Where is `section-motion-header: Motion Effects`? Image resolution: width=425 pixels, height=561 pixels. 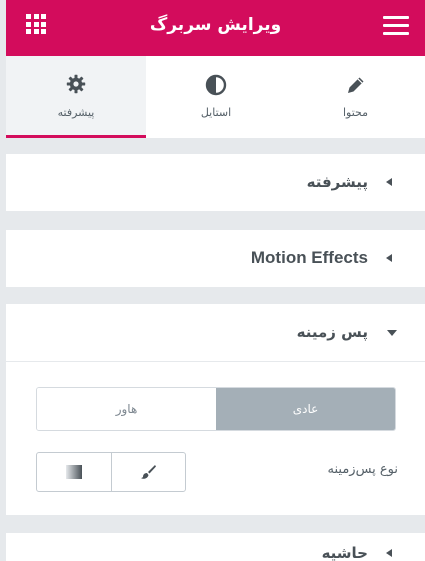
section-motion-header: Motion Effects is located at coordinates (215, 258).